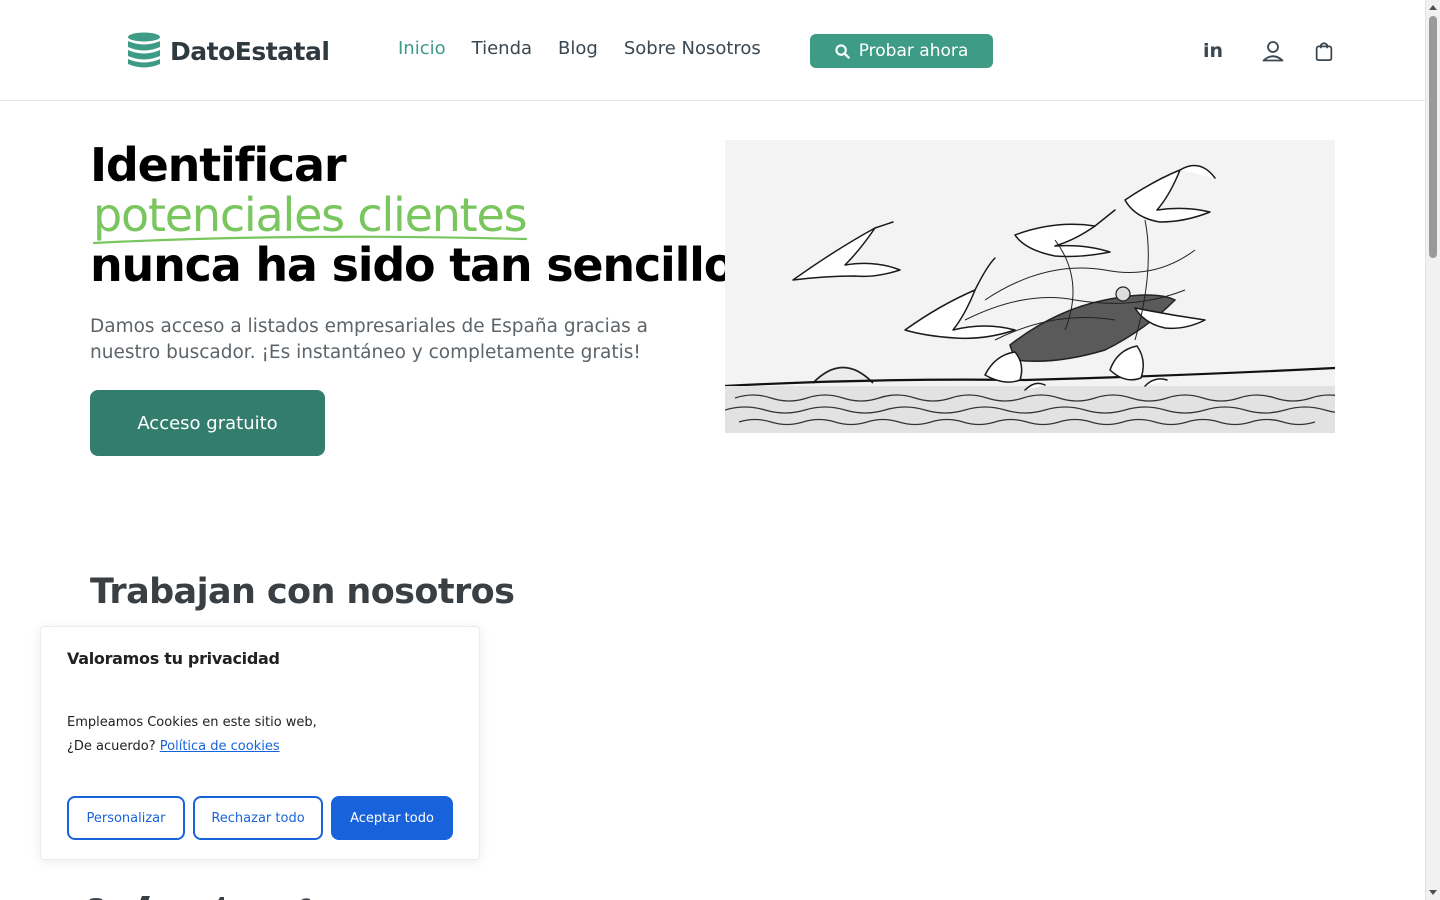 This screenshot has height=900, width=1440. What do you see at coordinates (1433, 7) in the screenshot?
I see `scroll-up-arrow` at bounding box center [1433, 7].